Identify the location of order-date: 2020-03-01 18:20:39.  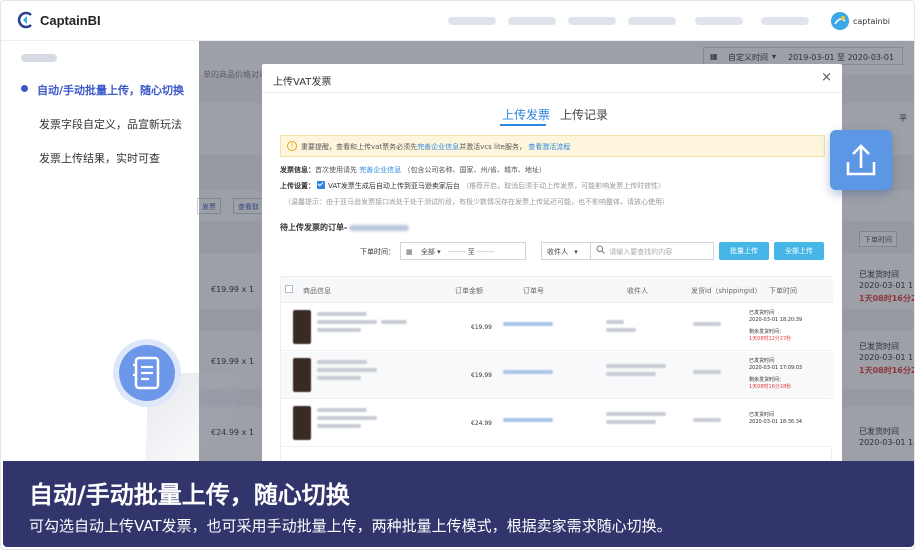
(776, 320).